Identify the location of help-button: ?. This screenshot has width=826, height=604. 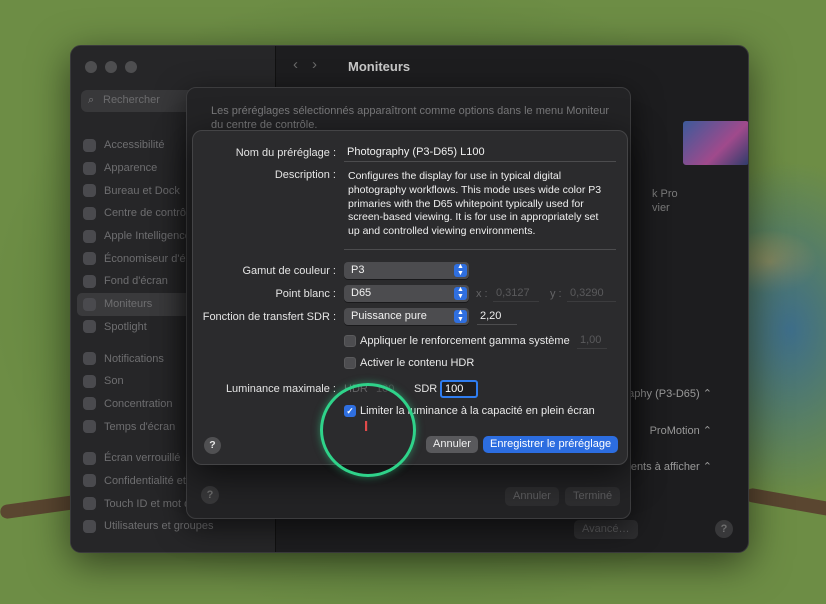
(212, 445).